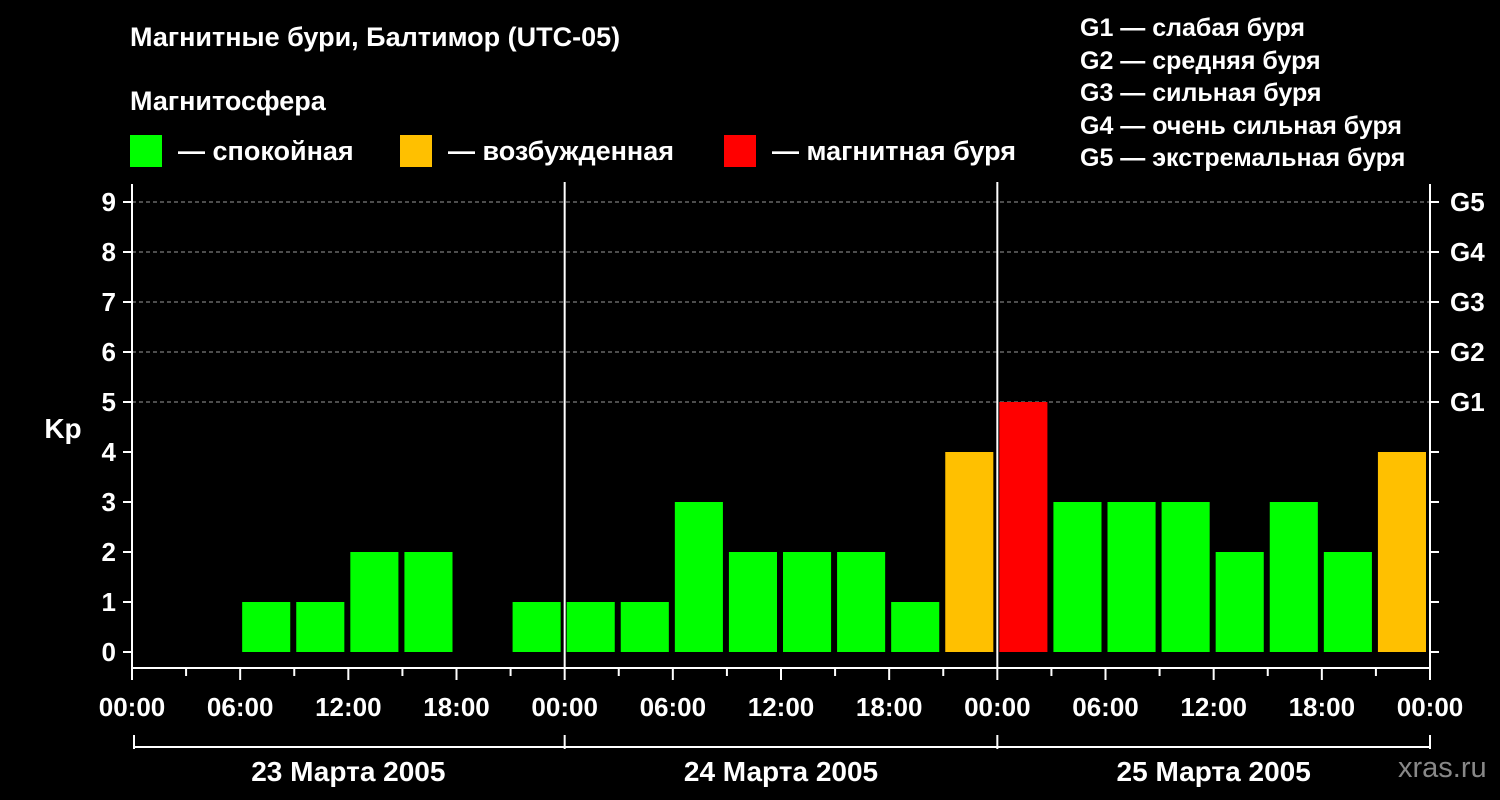 The height and width of the screenshot is (800, 1500). What do you see at coordinates (1467, 402) in the screenshot?
I see `g-tick-label: G1` at bounding box center [1467, 402].